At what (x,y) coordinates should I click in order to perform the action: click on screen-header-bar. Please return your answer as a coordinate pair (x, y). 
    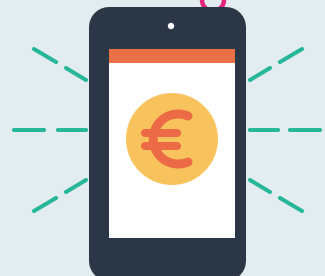
    Looking at the image, I should click on (172, 56).